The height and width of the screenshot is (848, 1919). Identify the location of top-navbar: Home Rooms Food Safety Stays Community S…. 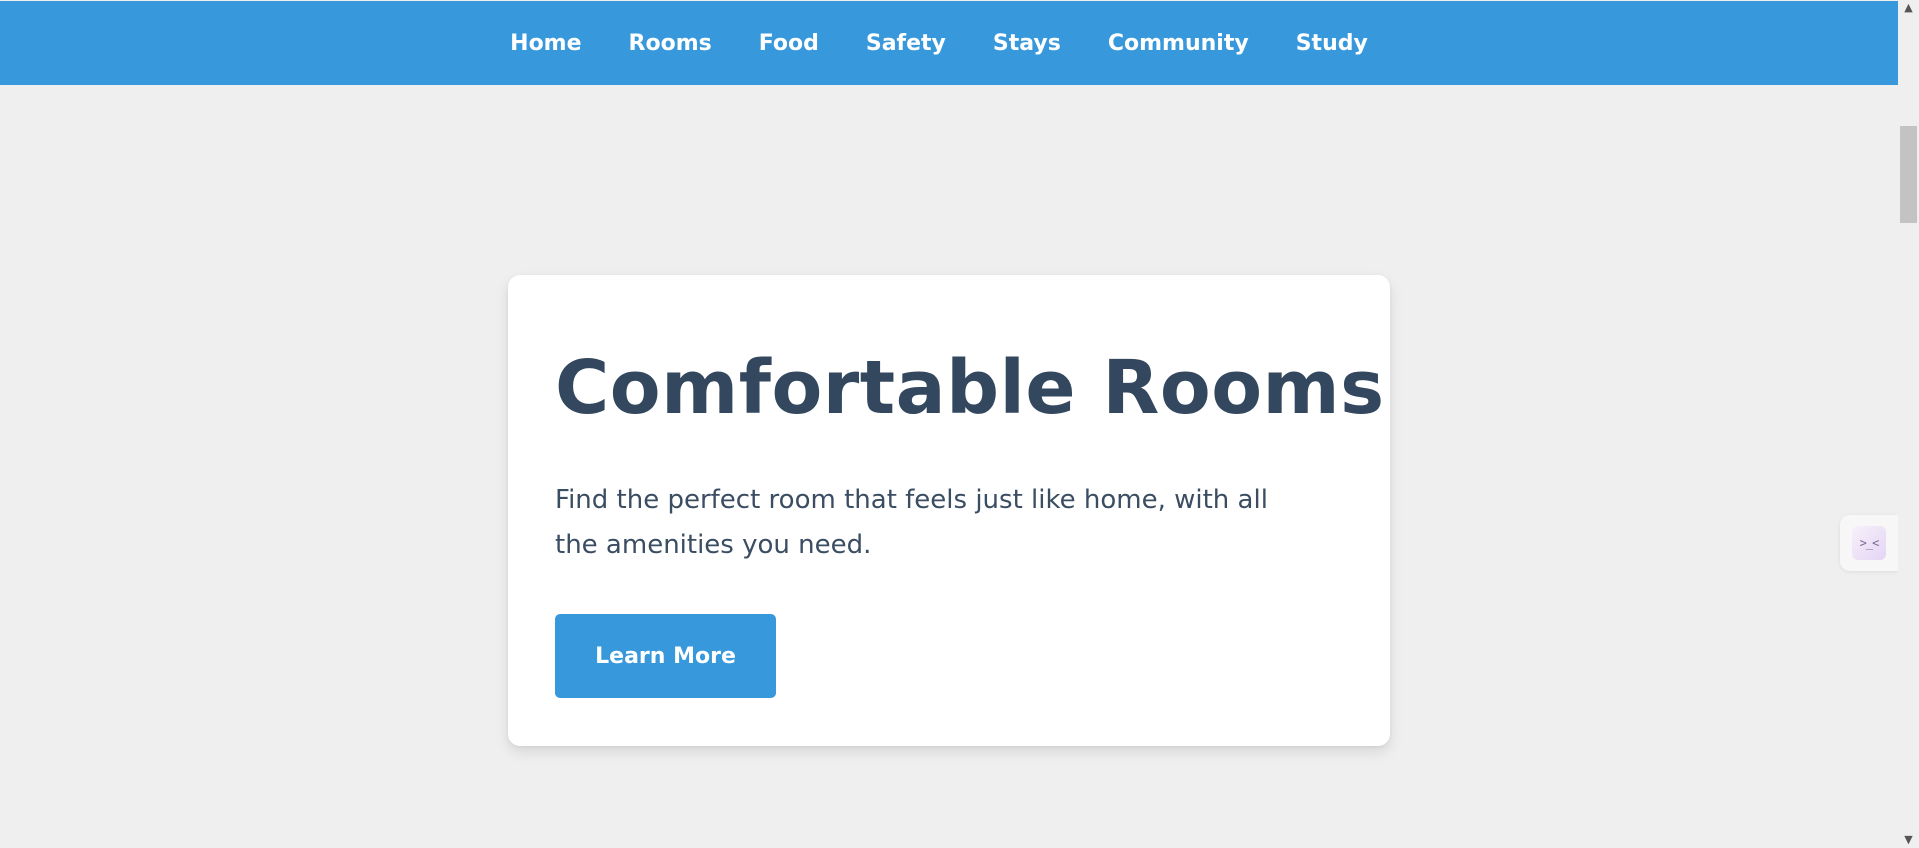
(949, 43).